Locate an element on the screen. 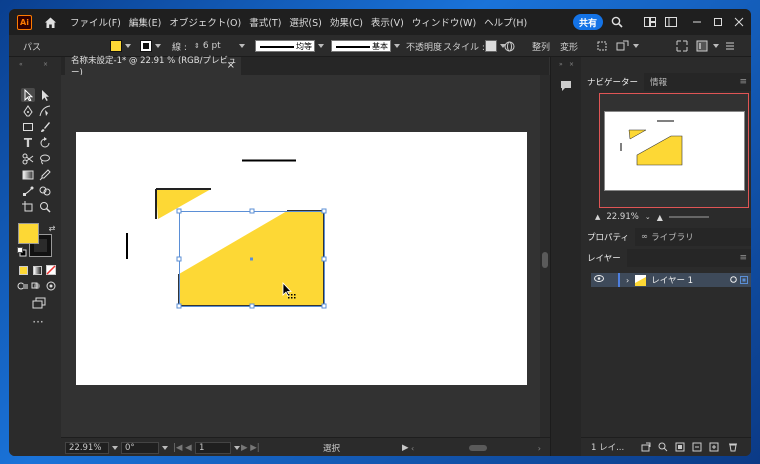 Image resolution: width=760 pixels, height=464 pixels. workspace-icon is located at coordinates (671, 22).